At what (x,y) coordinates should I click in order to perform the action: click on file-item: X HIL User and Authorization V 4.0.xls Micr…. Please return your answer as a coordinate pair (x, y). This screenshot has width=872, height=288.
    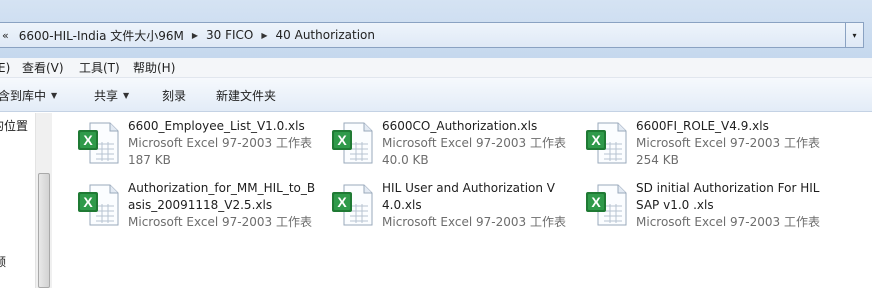
    Looking at the image, I should click on (455, 208).